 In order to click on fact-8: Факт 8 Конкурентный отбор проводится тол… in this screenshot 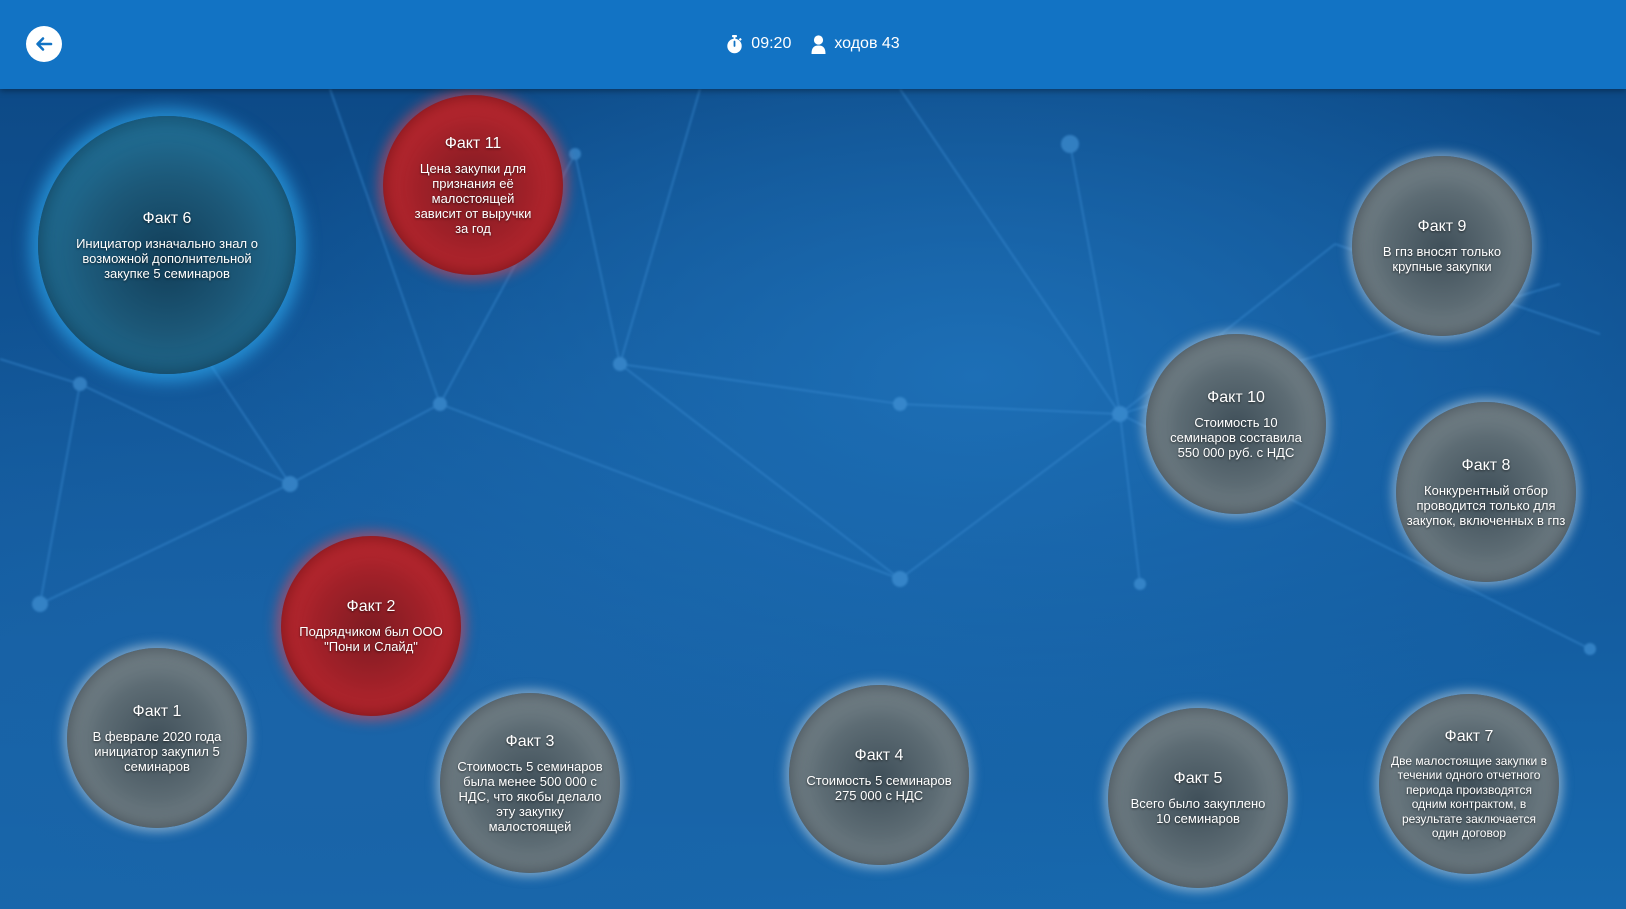, I will do `click(1486, 492)`.